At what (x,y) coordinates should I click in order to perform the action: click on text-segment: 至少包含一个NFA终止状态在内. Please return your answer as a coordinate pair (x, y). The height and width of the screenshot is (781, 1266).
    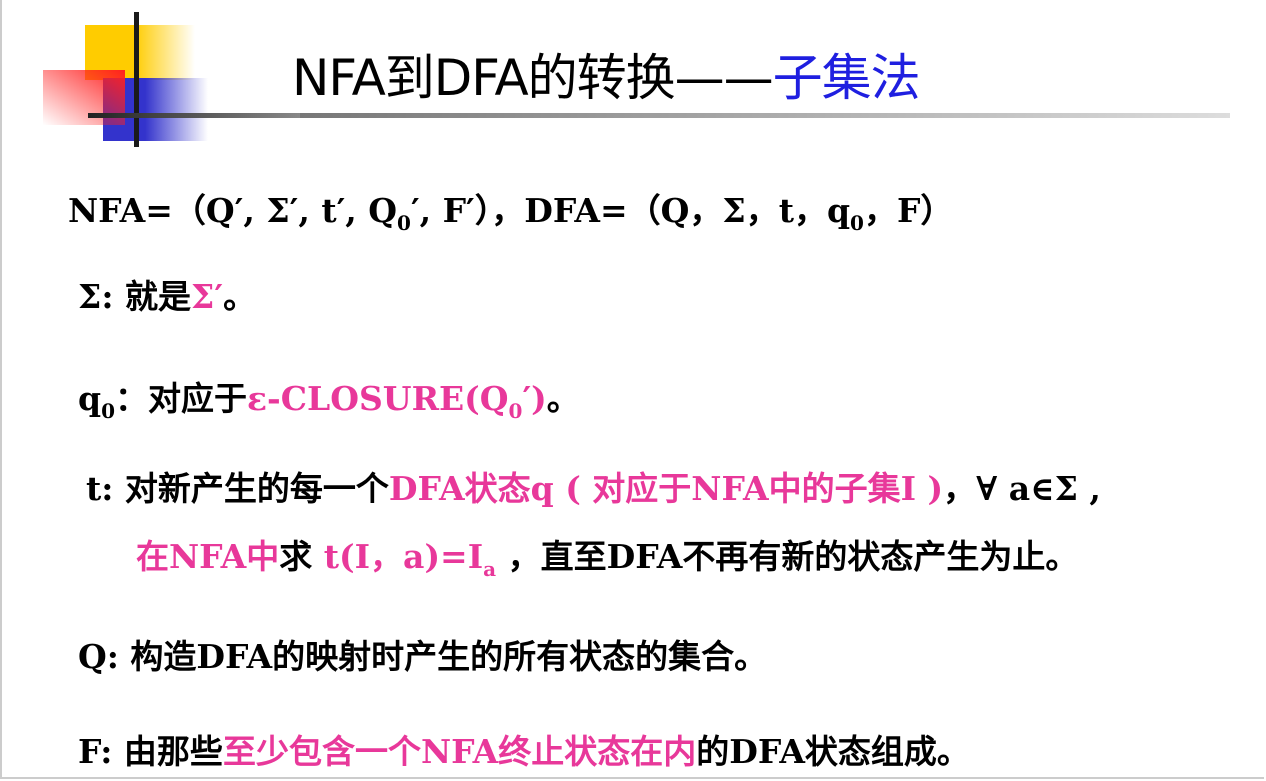
    Looking at the image, I should click on (459, 751).